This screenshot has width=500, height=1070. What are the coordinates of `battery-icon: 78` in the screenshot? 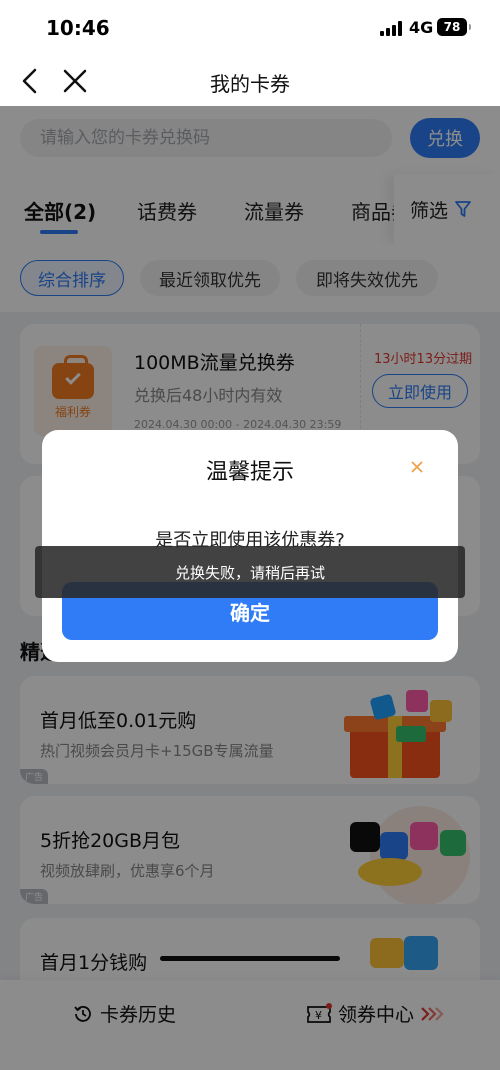 It's located at (454, 27).